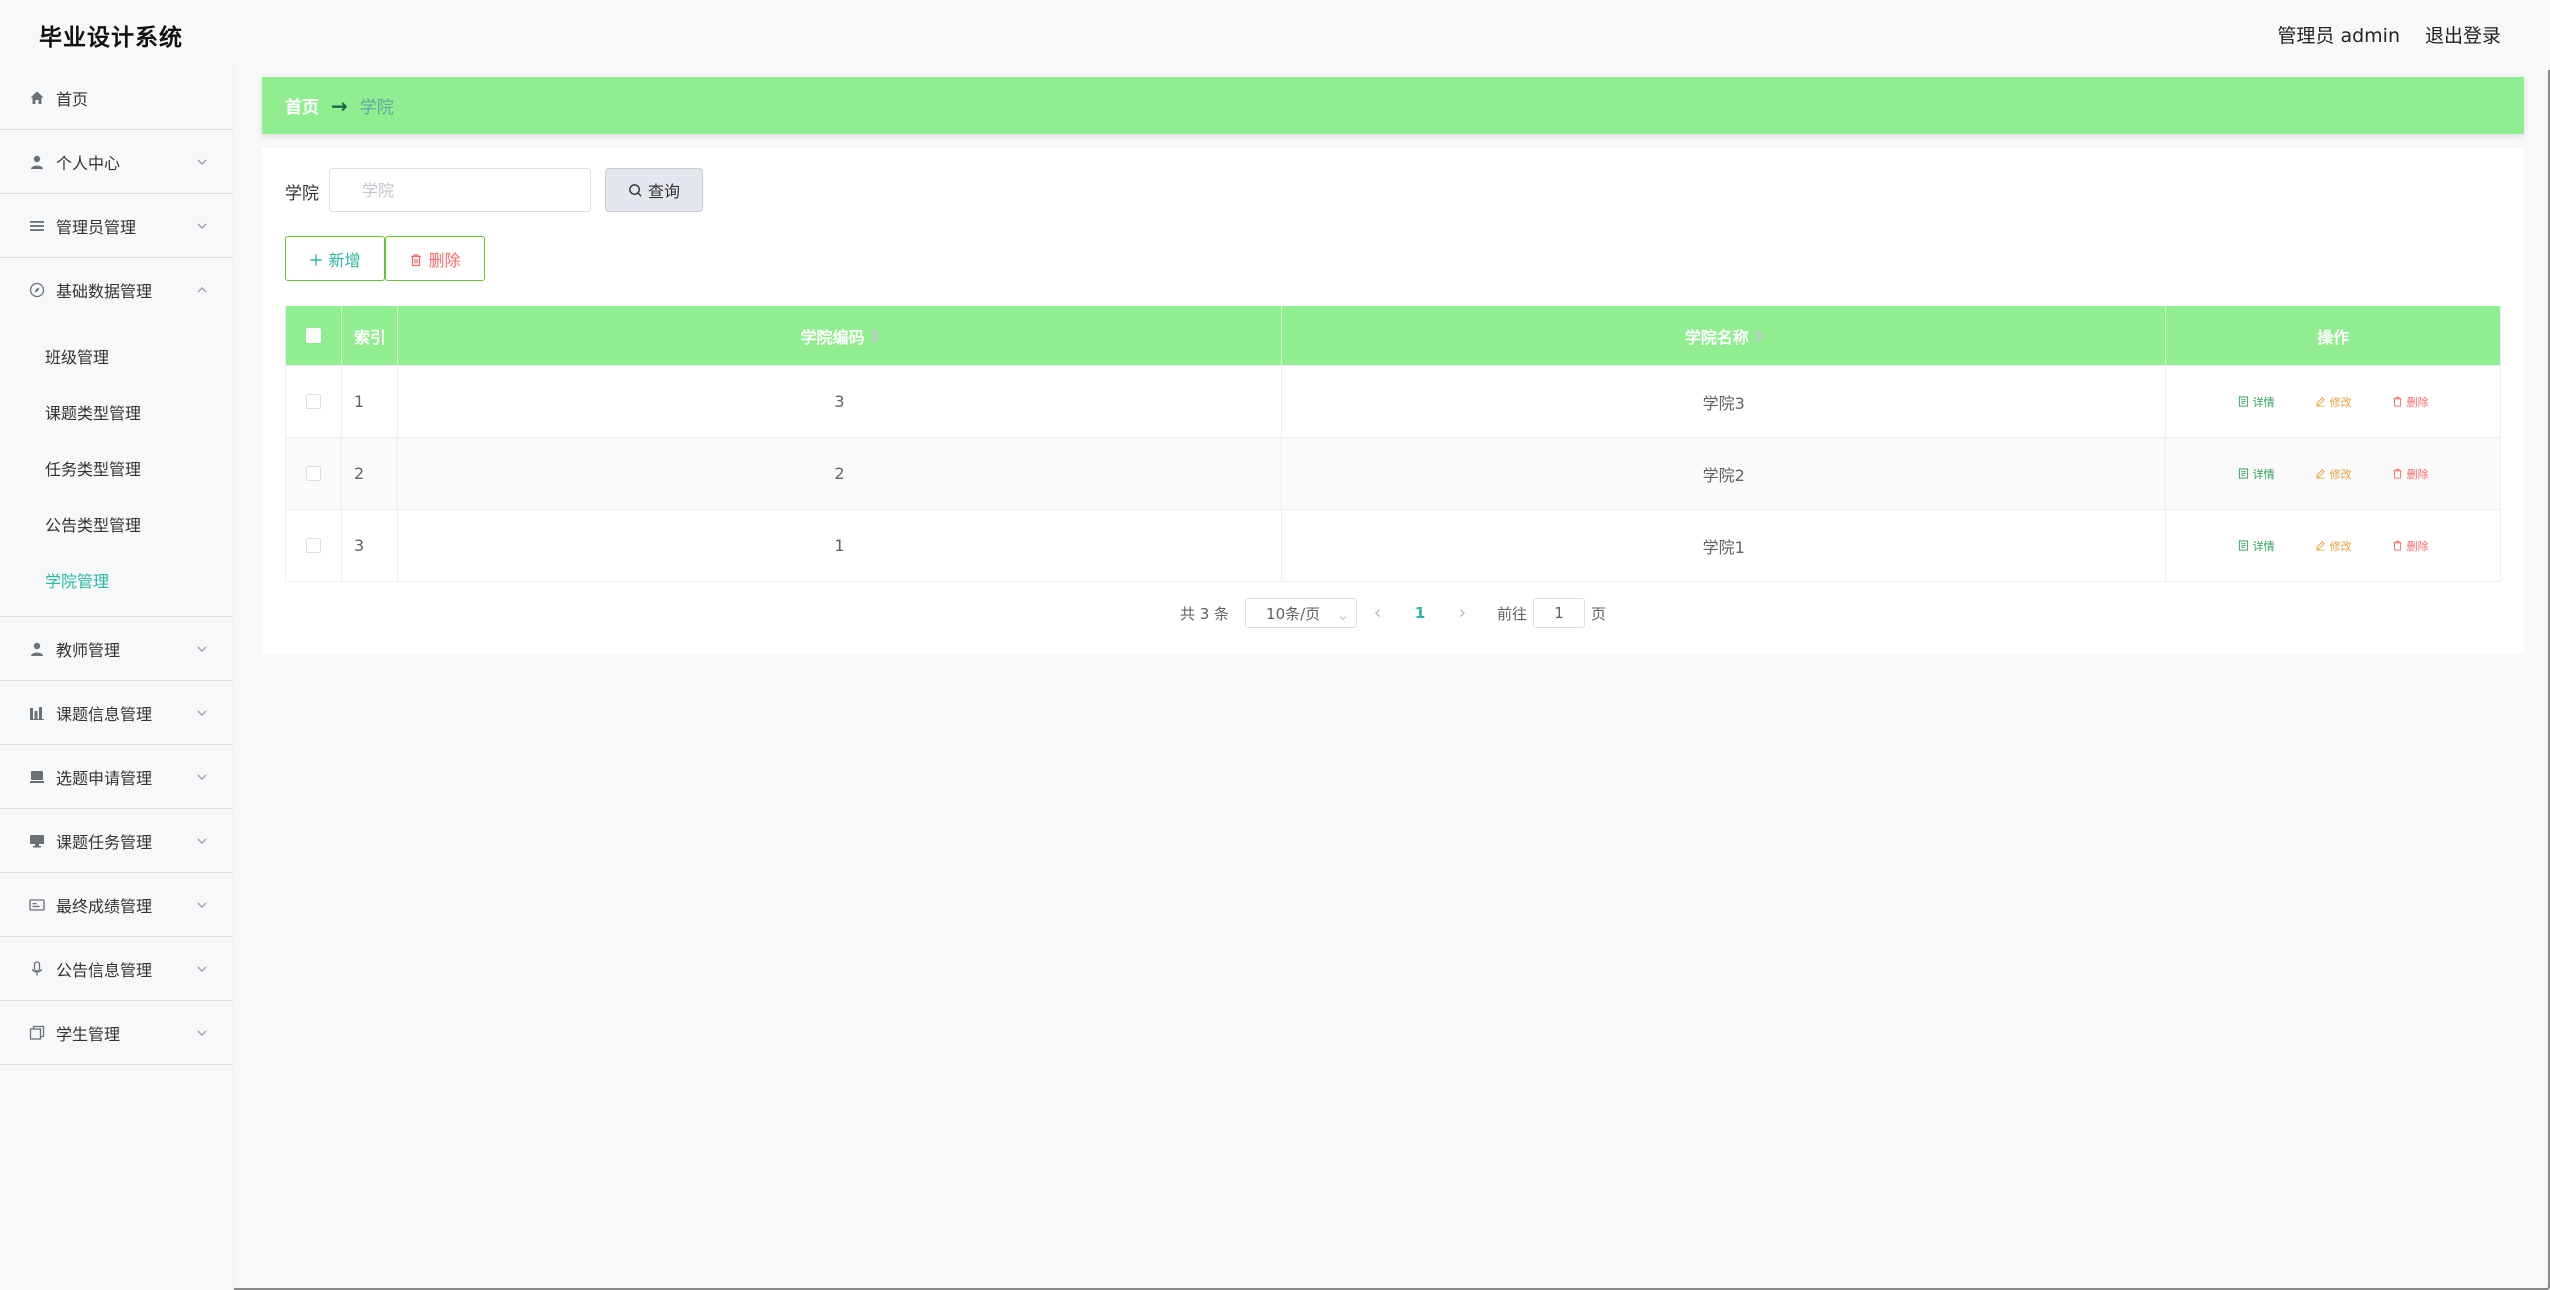 This screenshot has width=2550, height=1290. I want to click on sidebar-item-final-score: 最终成绩管理, so click(116, 905).